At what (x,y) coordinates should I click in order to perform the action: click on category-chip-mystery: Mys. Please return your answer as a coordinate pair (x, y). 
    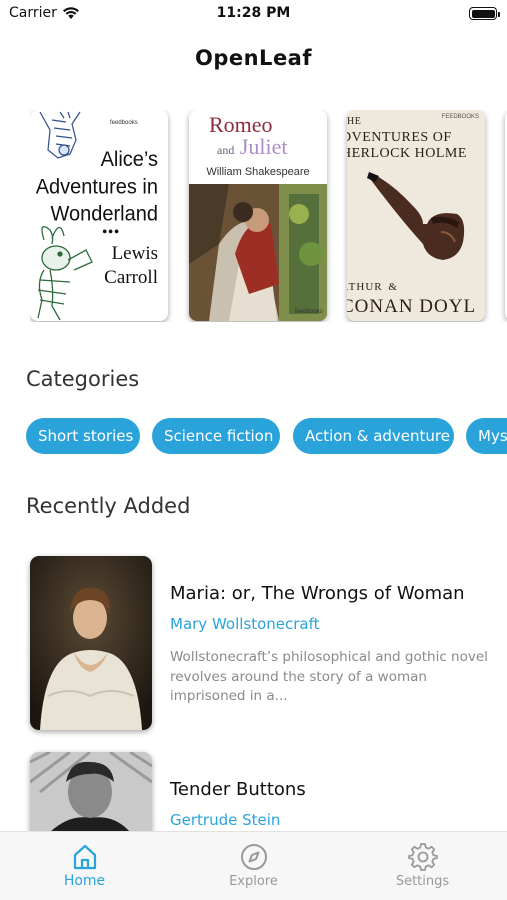
    Looking at the image, I should click on (486, 436).